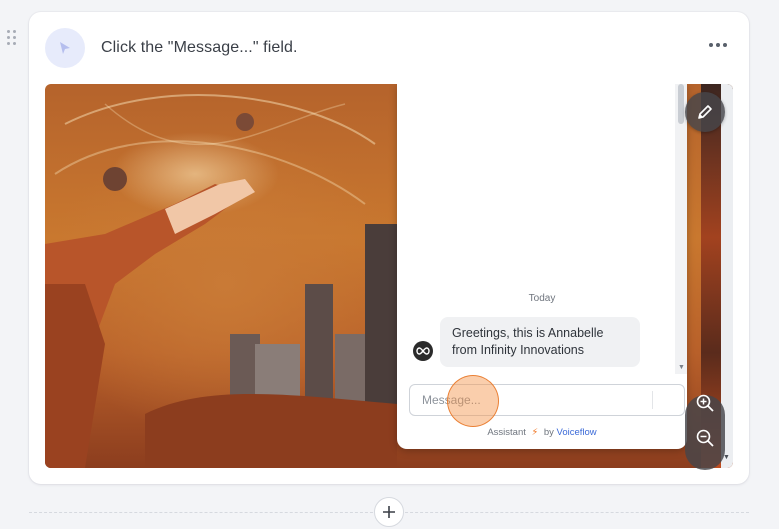 The width and height of the screenshot is (779, 529). What do you see at coordinates (577, 432) in the screenshot?
I see `voiceflow-link: Voiceflow` at bounding box center [577, 432].